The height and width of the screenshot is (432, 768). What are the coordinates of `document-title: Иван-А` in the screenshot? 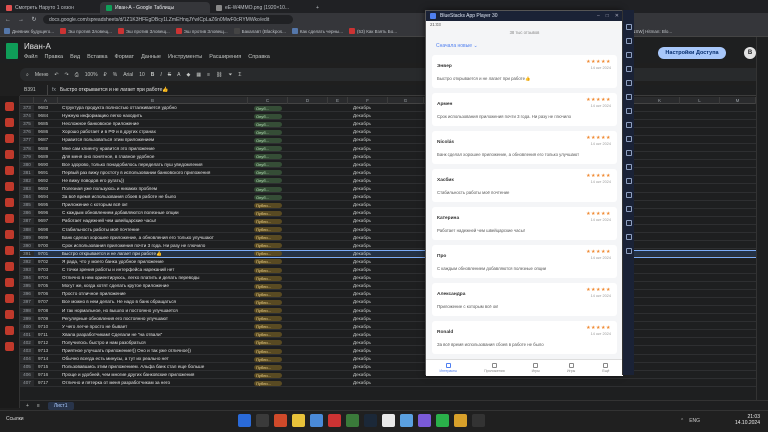 It's located at (37, 46).